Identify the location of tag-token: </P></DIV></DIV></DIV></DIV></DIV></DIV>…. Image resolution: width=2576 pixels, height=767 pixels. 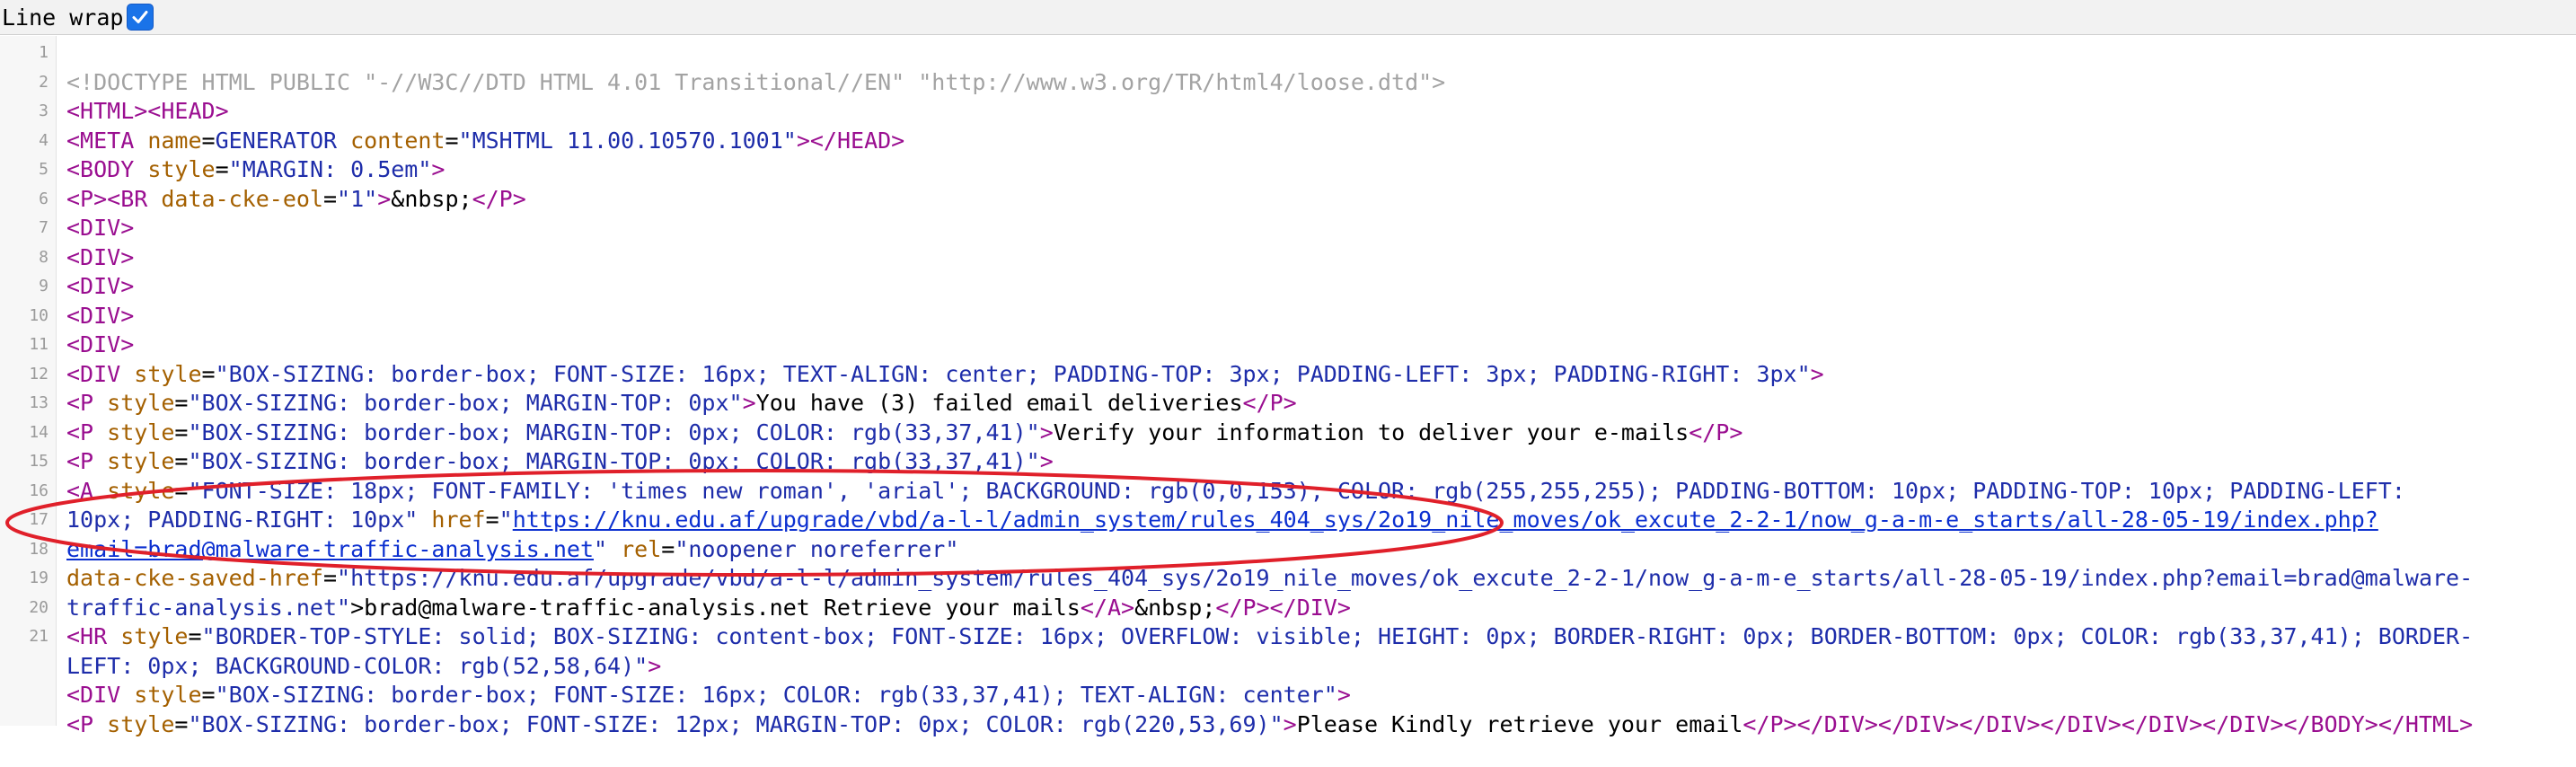
(2108, 723).